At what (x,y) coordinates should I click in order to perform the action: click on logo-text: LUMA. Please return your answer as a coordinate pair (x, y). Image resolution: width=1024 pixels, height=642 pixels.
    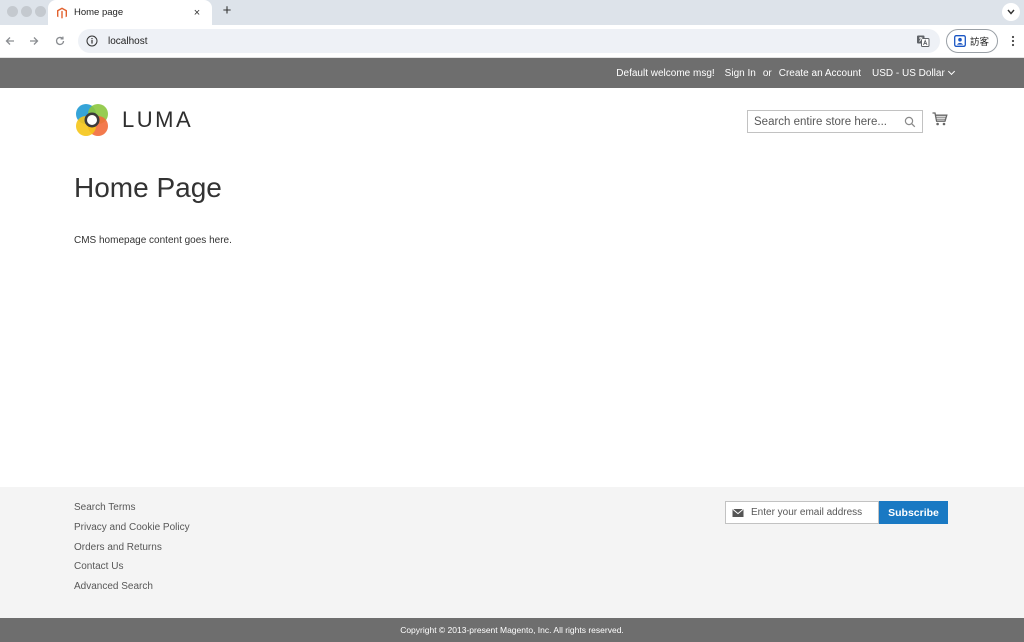
    Looking at the image, I should click on (158, 119).